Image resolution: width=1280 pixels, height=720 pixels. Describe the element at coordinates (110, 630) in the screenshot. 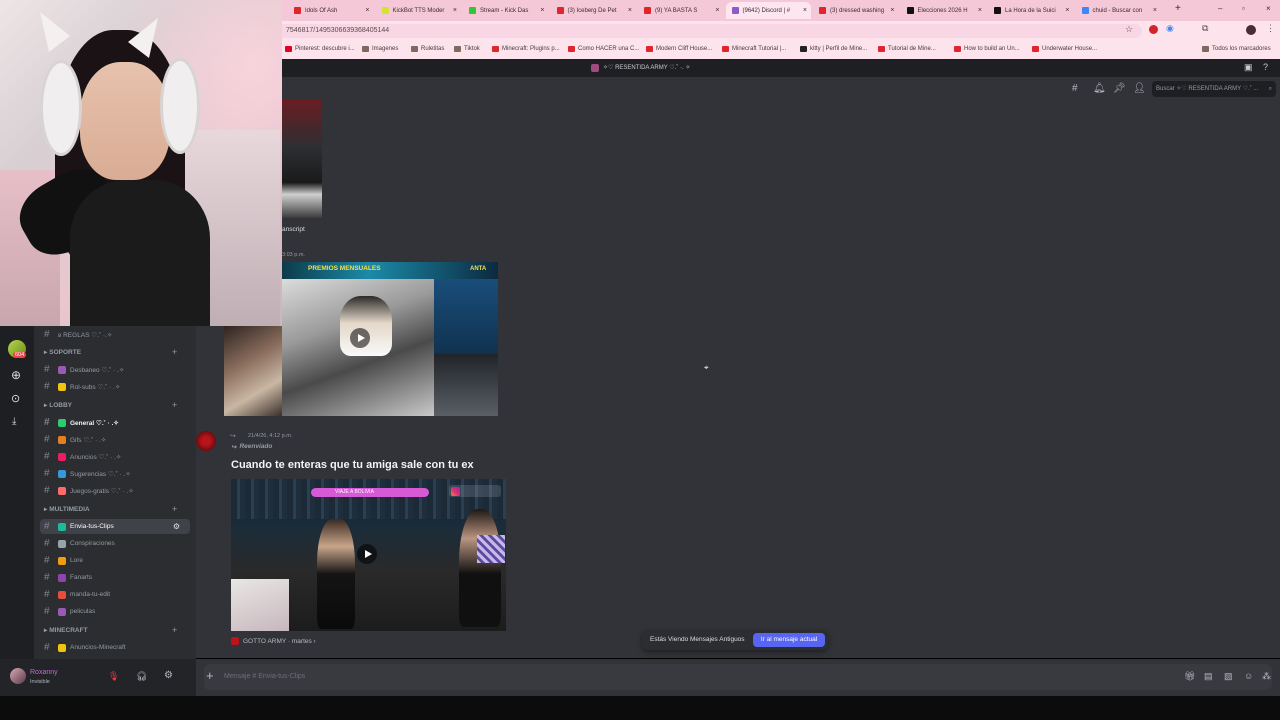

I see `channel-category: ▸ MINECRAFT +` at that location.